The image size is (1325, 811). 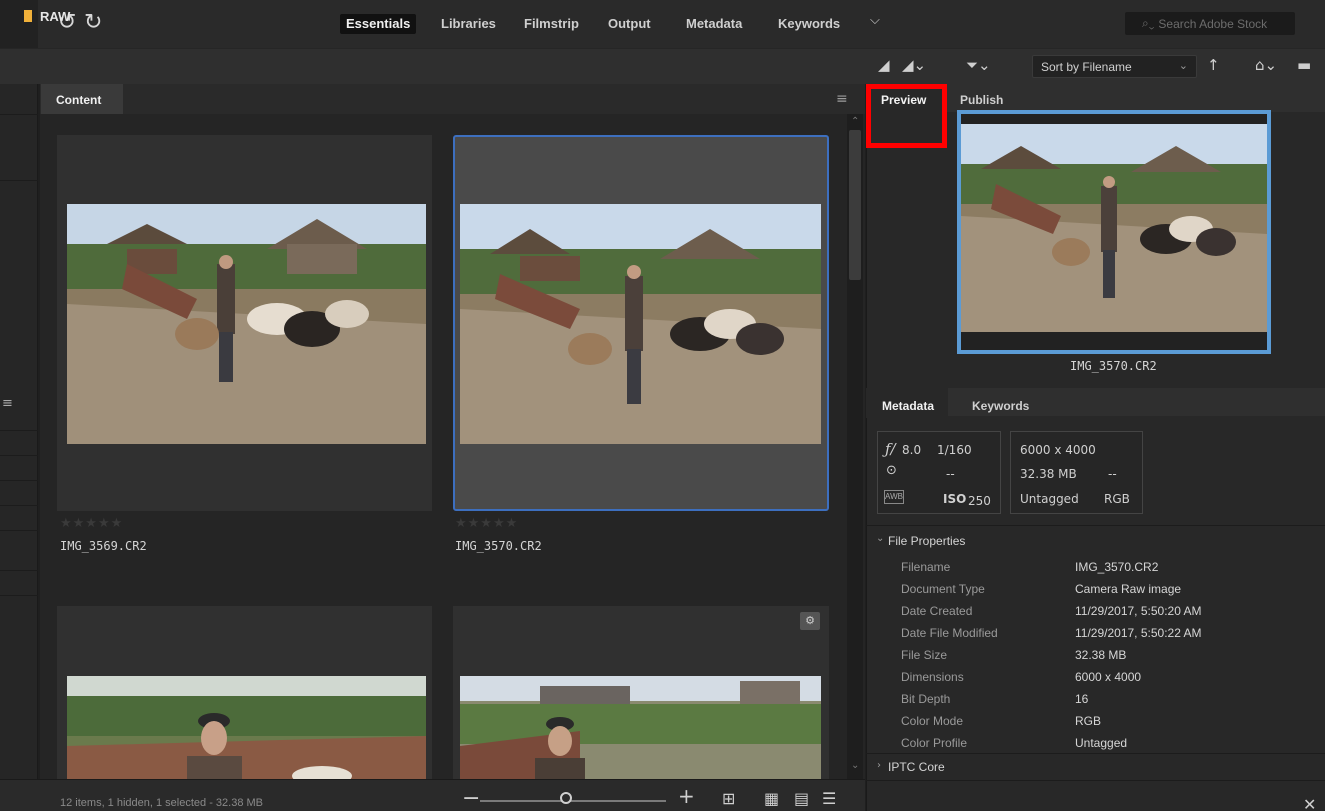 What do you see at coordinates (551, 24) in the screenshot?
I see `workspace-filmstrip: Filmstrip` at bounding box center [551, 24].